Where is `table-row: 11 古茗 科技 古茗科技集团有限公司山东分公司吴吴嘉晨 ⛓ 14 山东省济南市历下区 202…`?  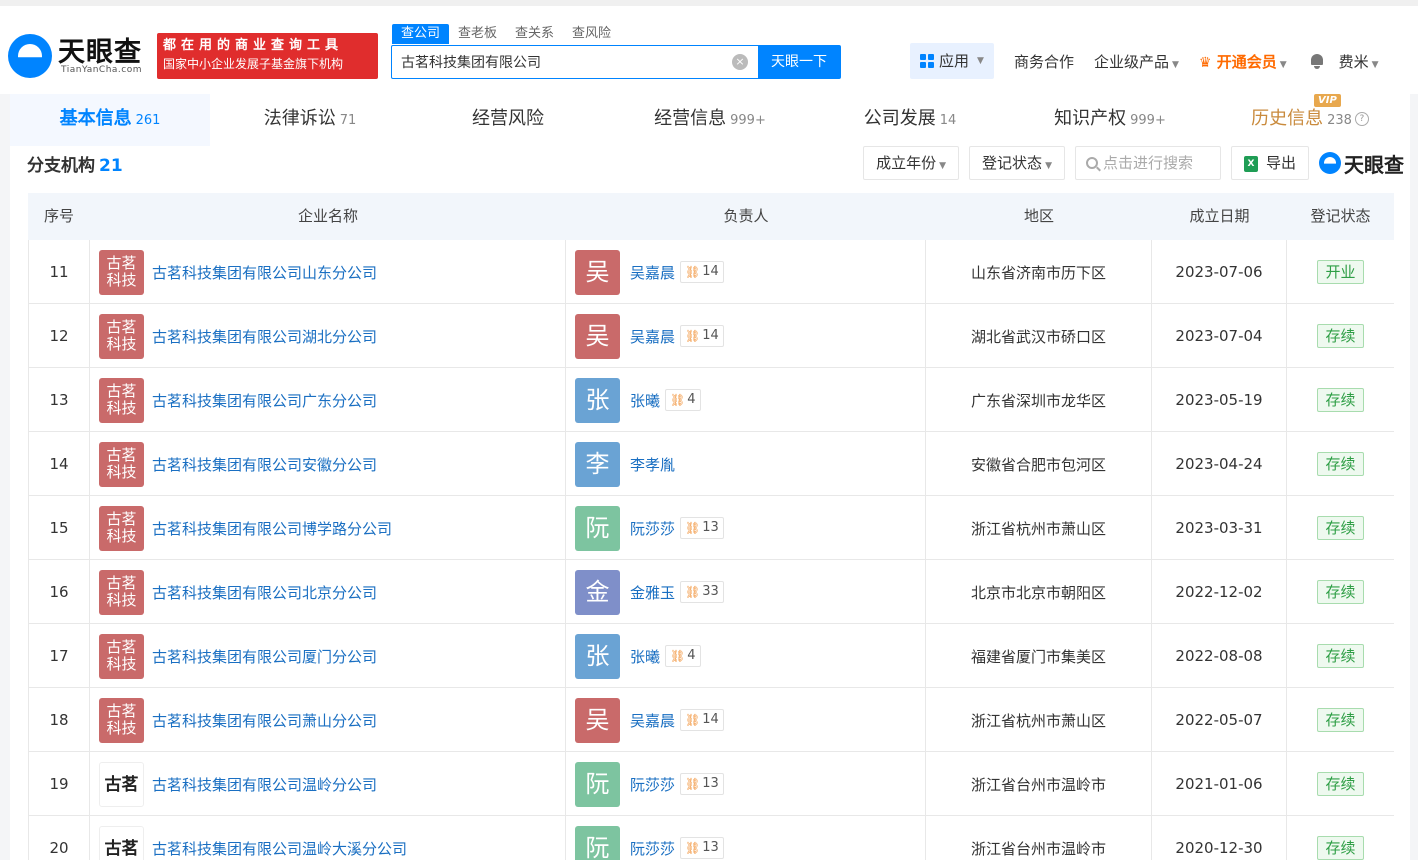
table-row: 11 古茗 科技 古茗科技集团有限公司山东分公司吴吴嘉晨 ⛓ 14 山东省济南市历下区 202… is located at coordinates (711, 272).